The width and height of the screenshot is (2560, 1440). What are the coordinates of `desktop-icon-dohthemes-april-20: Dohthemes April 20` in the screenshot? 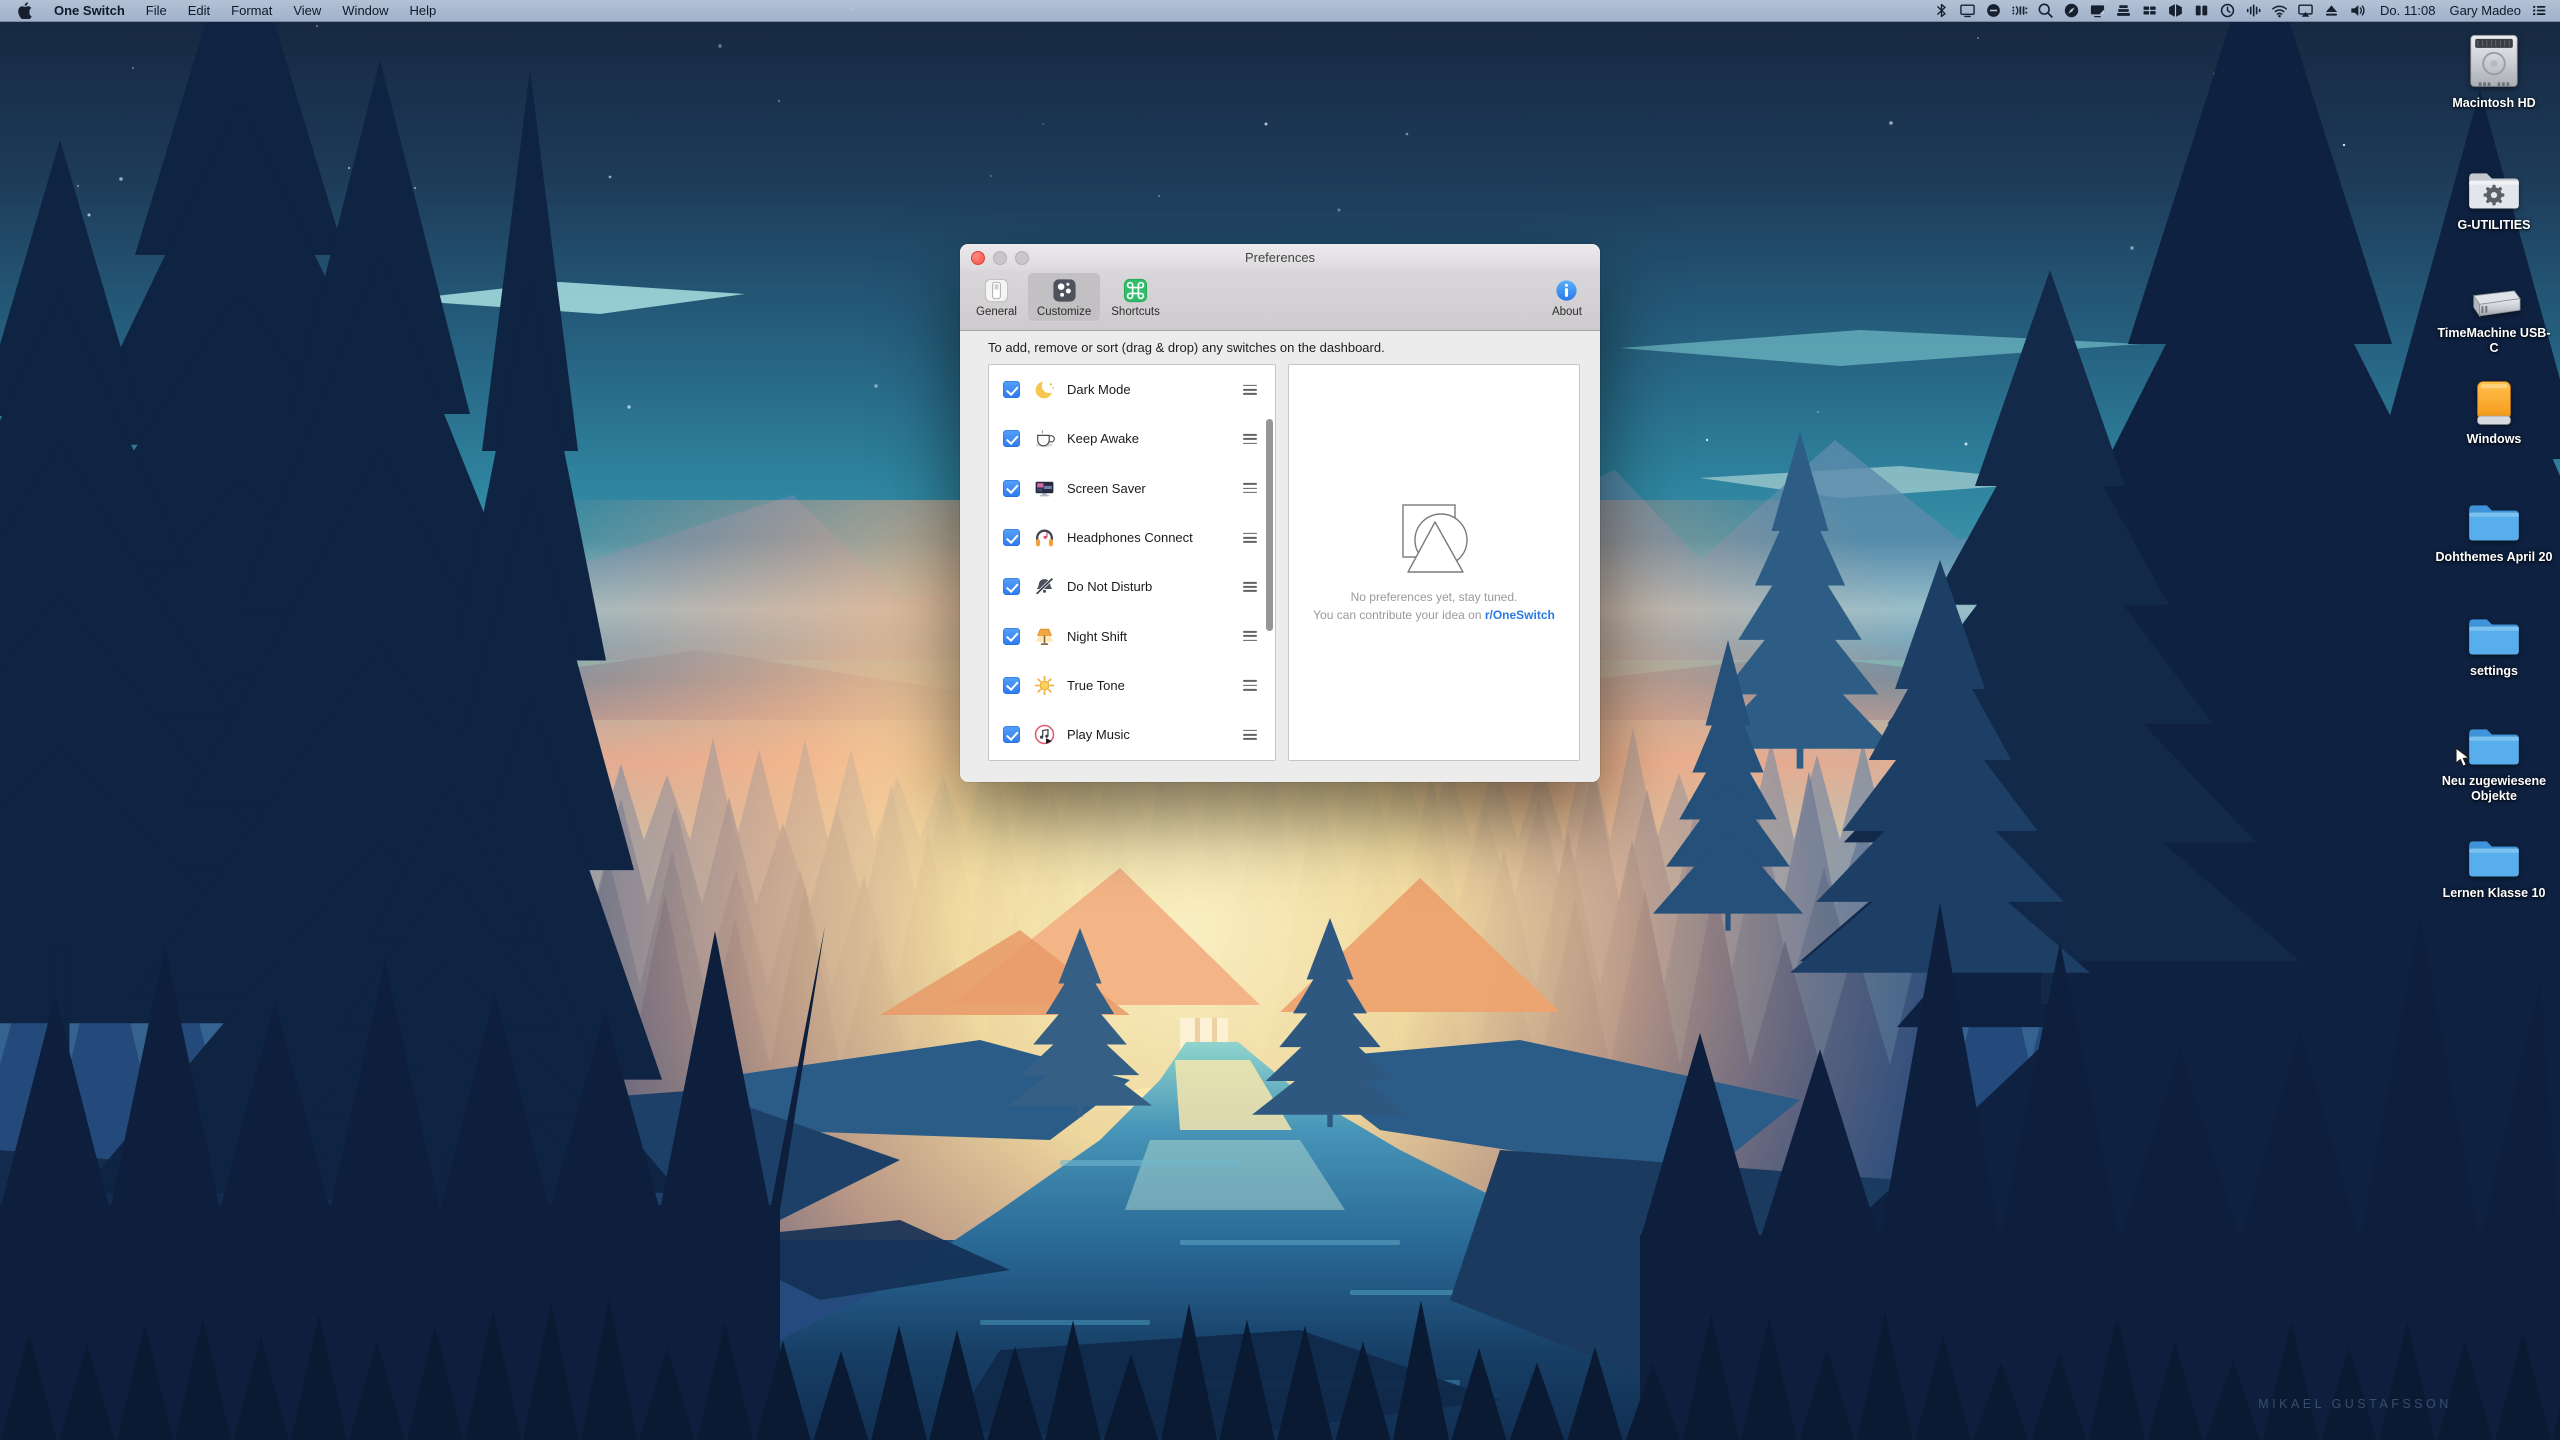 It's located at (2494, 522).